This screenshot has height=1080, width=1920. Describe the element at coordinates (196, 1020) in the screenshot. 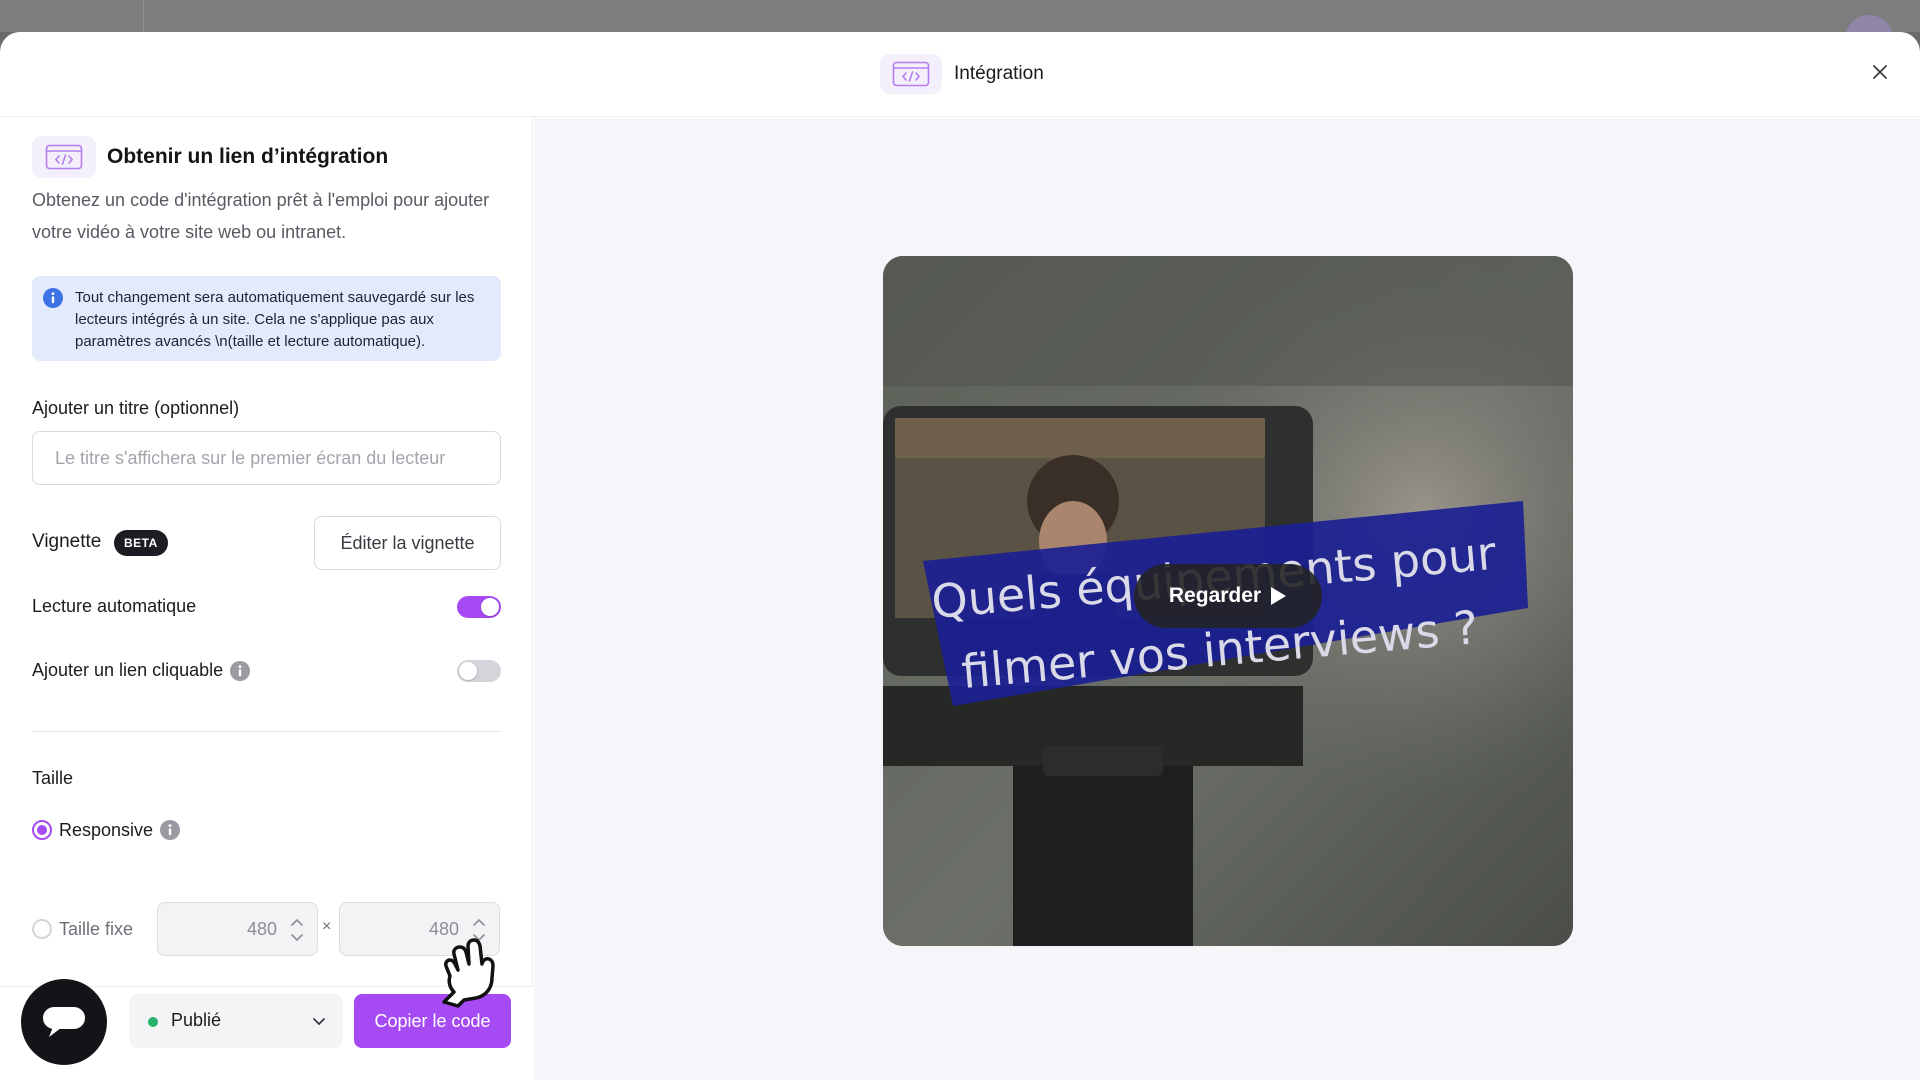

I see `status-value: Publié` at that location.